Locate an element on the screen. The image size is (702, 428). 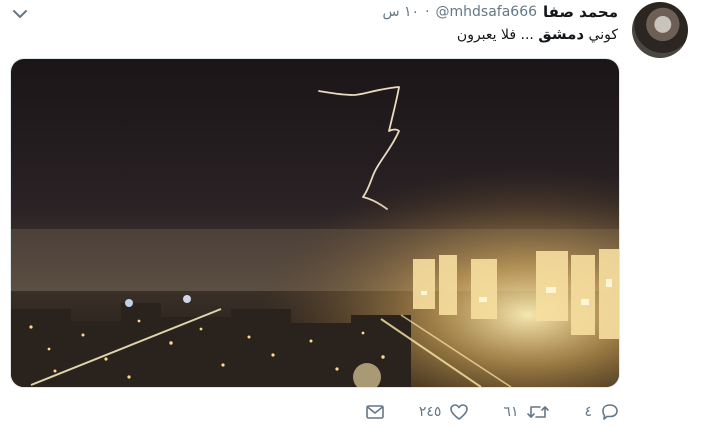
tweet-actions: ٤ ٦١ ٢٤٥ is located at coordinates (460, 412).